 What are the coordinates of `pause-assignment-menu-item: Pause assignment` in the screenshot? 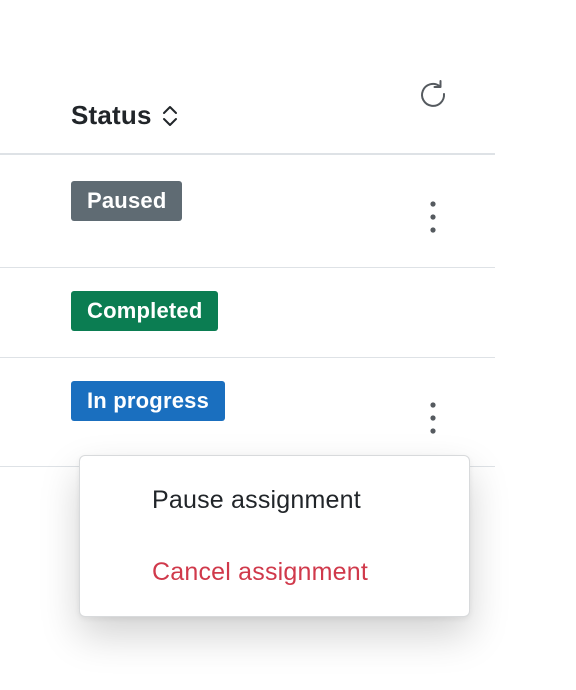 It's located at (256, 500).